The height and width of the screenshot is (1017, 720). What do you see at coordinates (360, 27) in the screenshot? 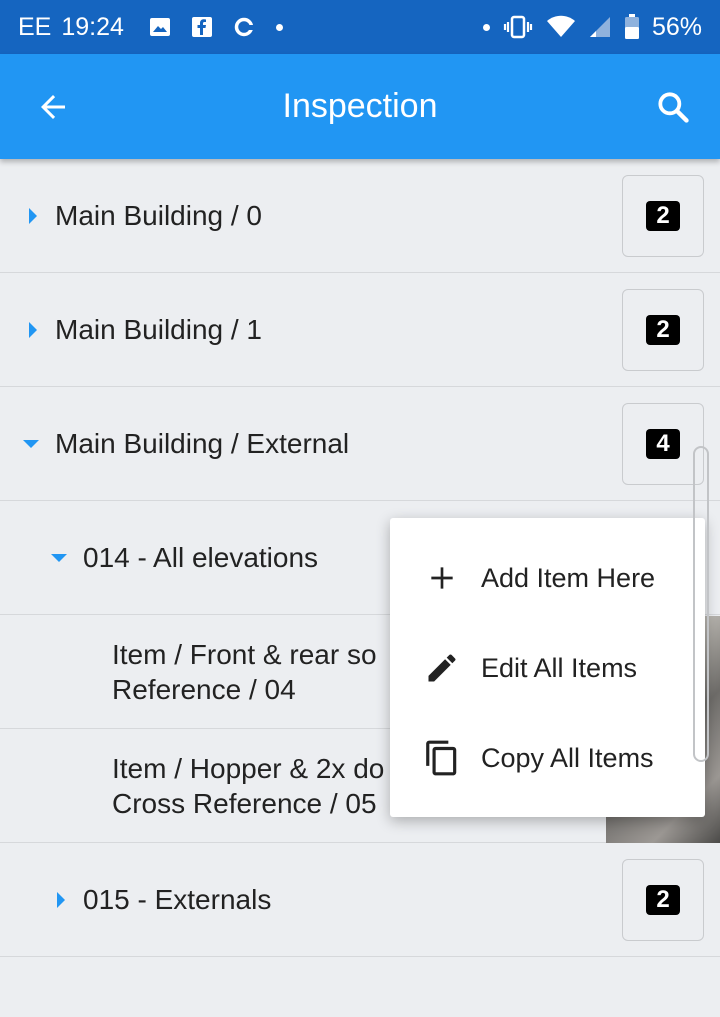
I see `status-bar: EE 19:24 56%` at bounding box center [360, 27].